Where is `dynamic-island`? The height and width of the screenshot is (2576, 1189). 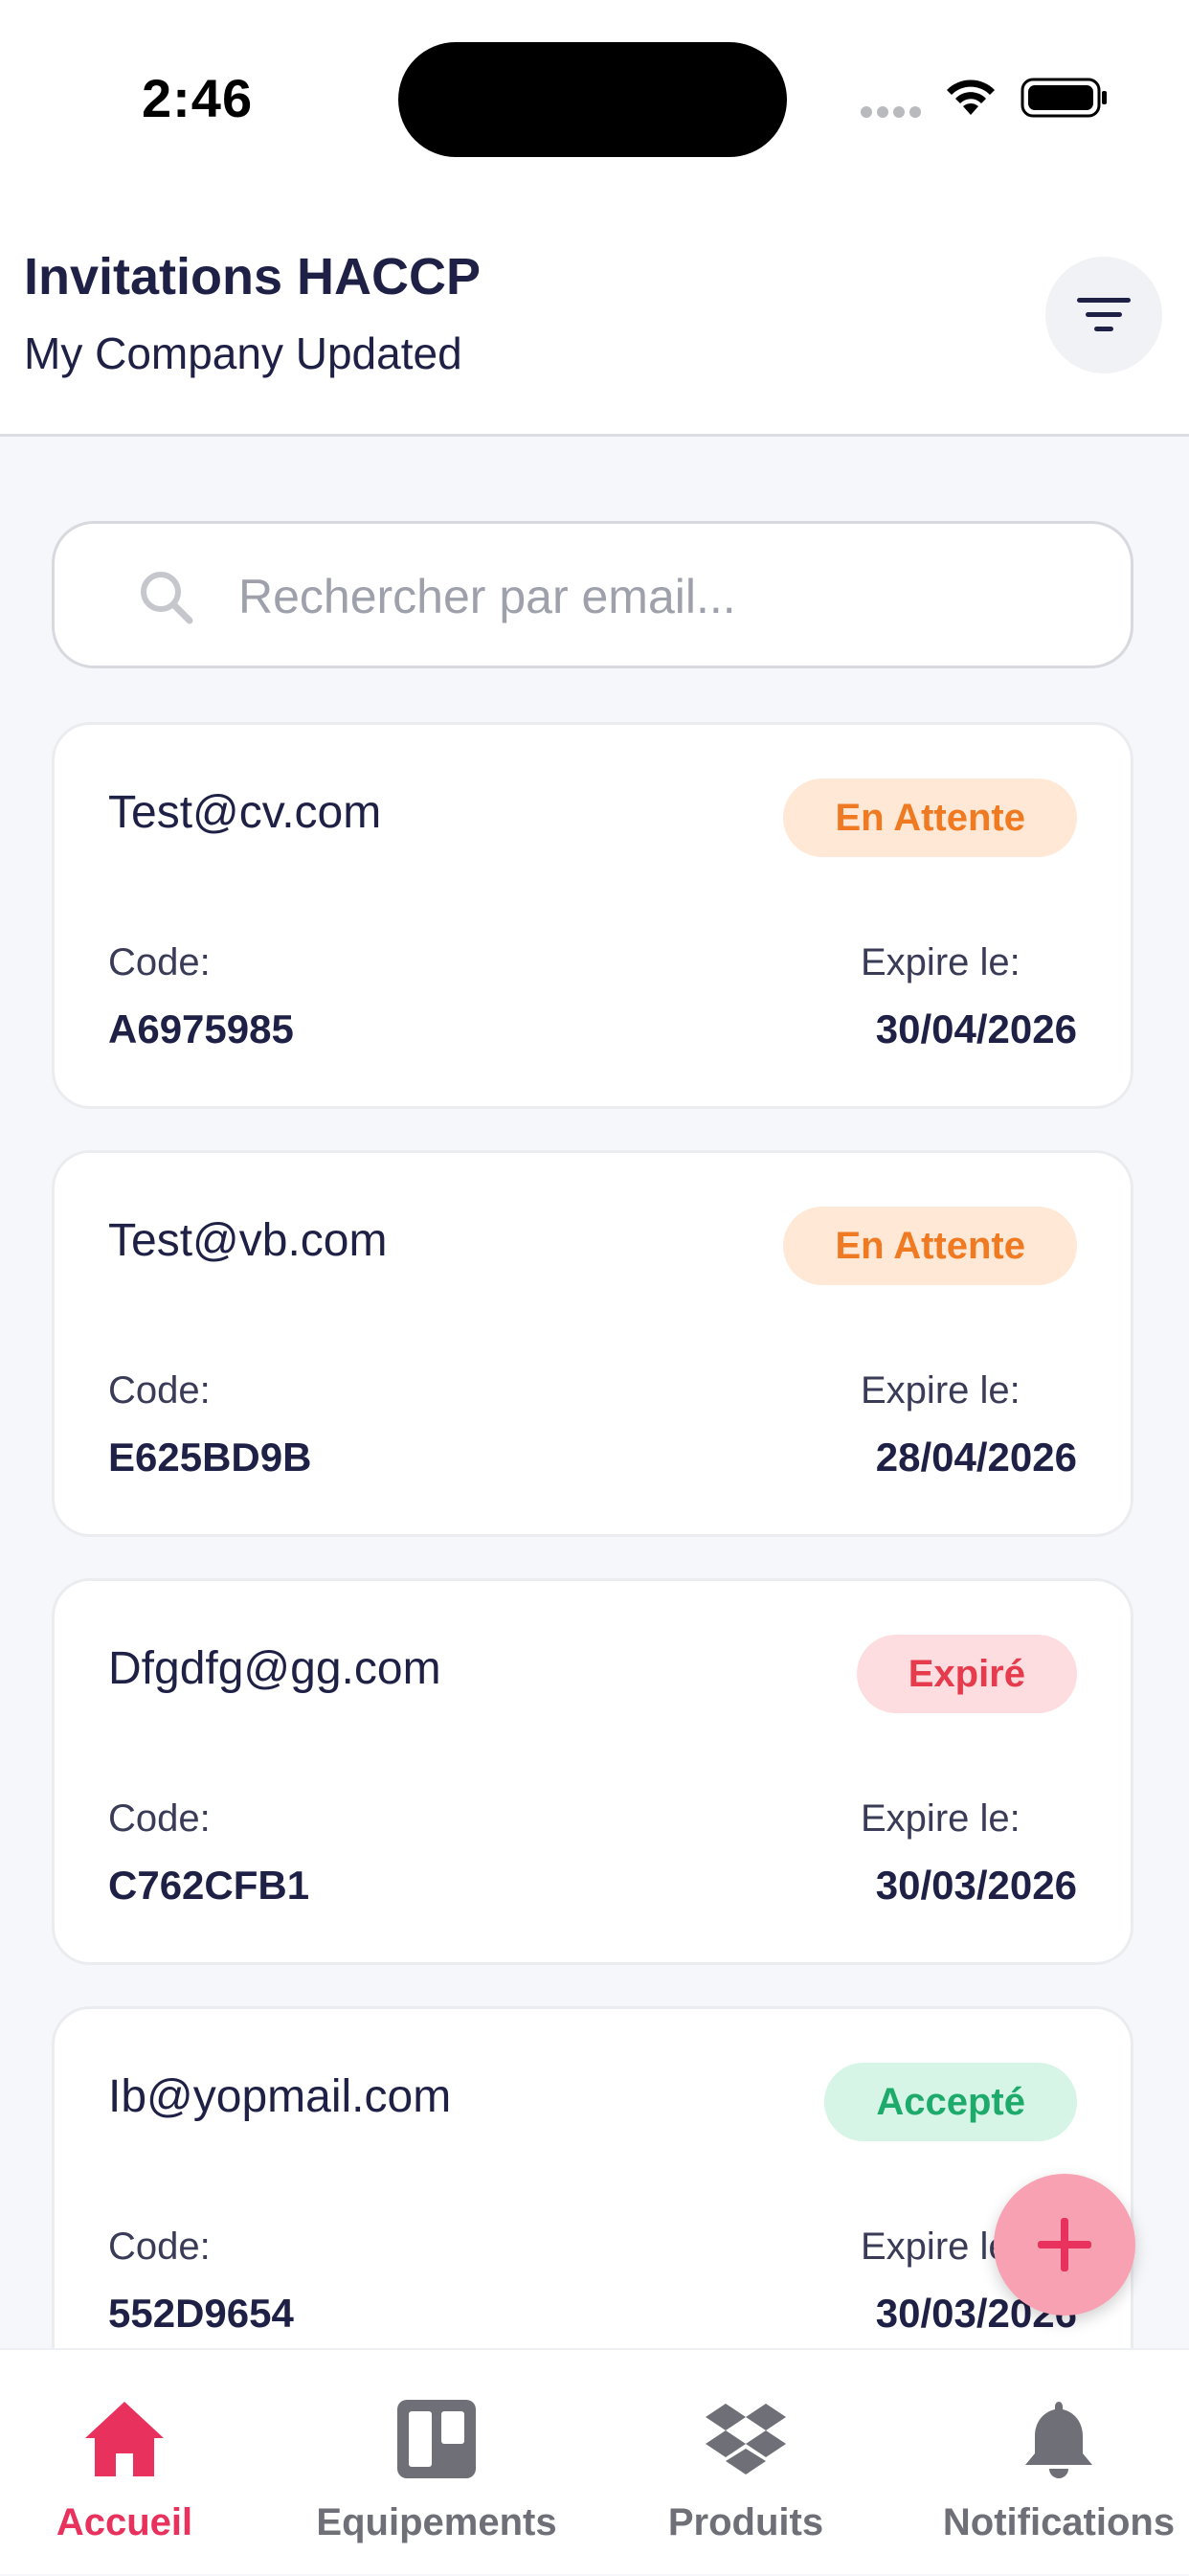
dynamic-island is located at coordinates (592, 99).